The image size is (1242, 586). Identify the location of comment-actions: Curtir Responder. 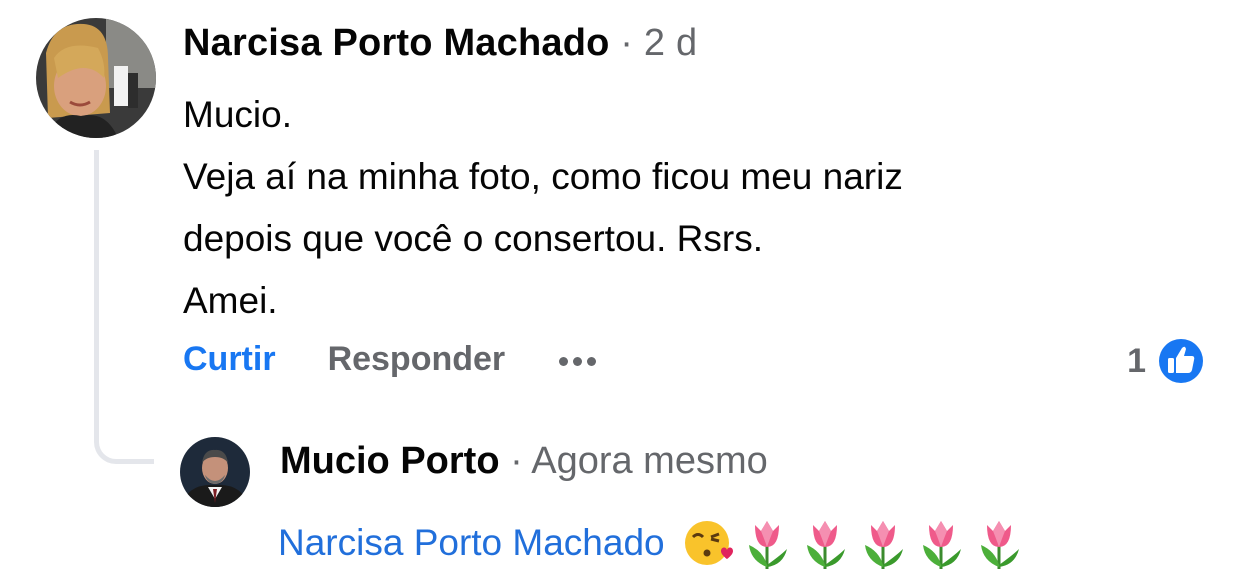
(390, 359).